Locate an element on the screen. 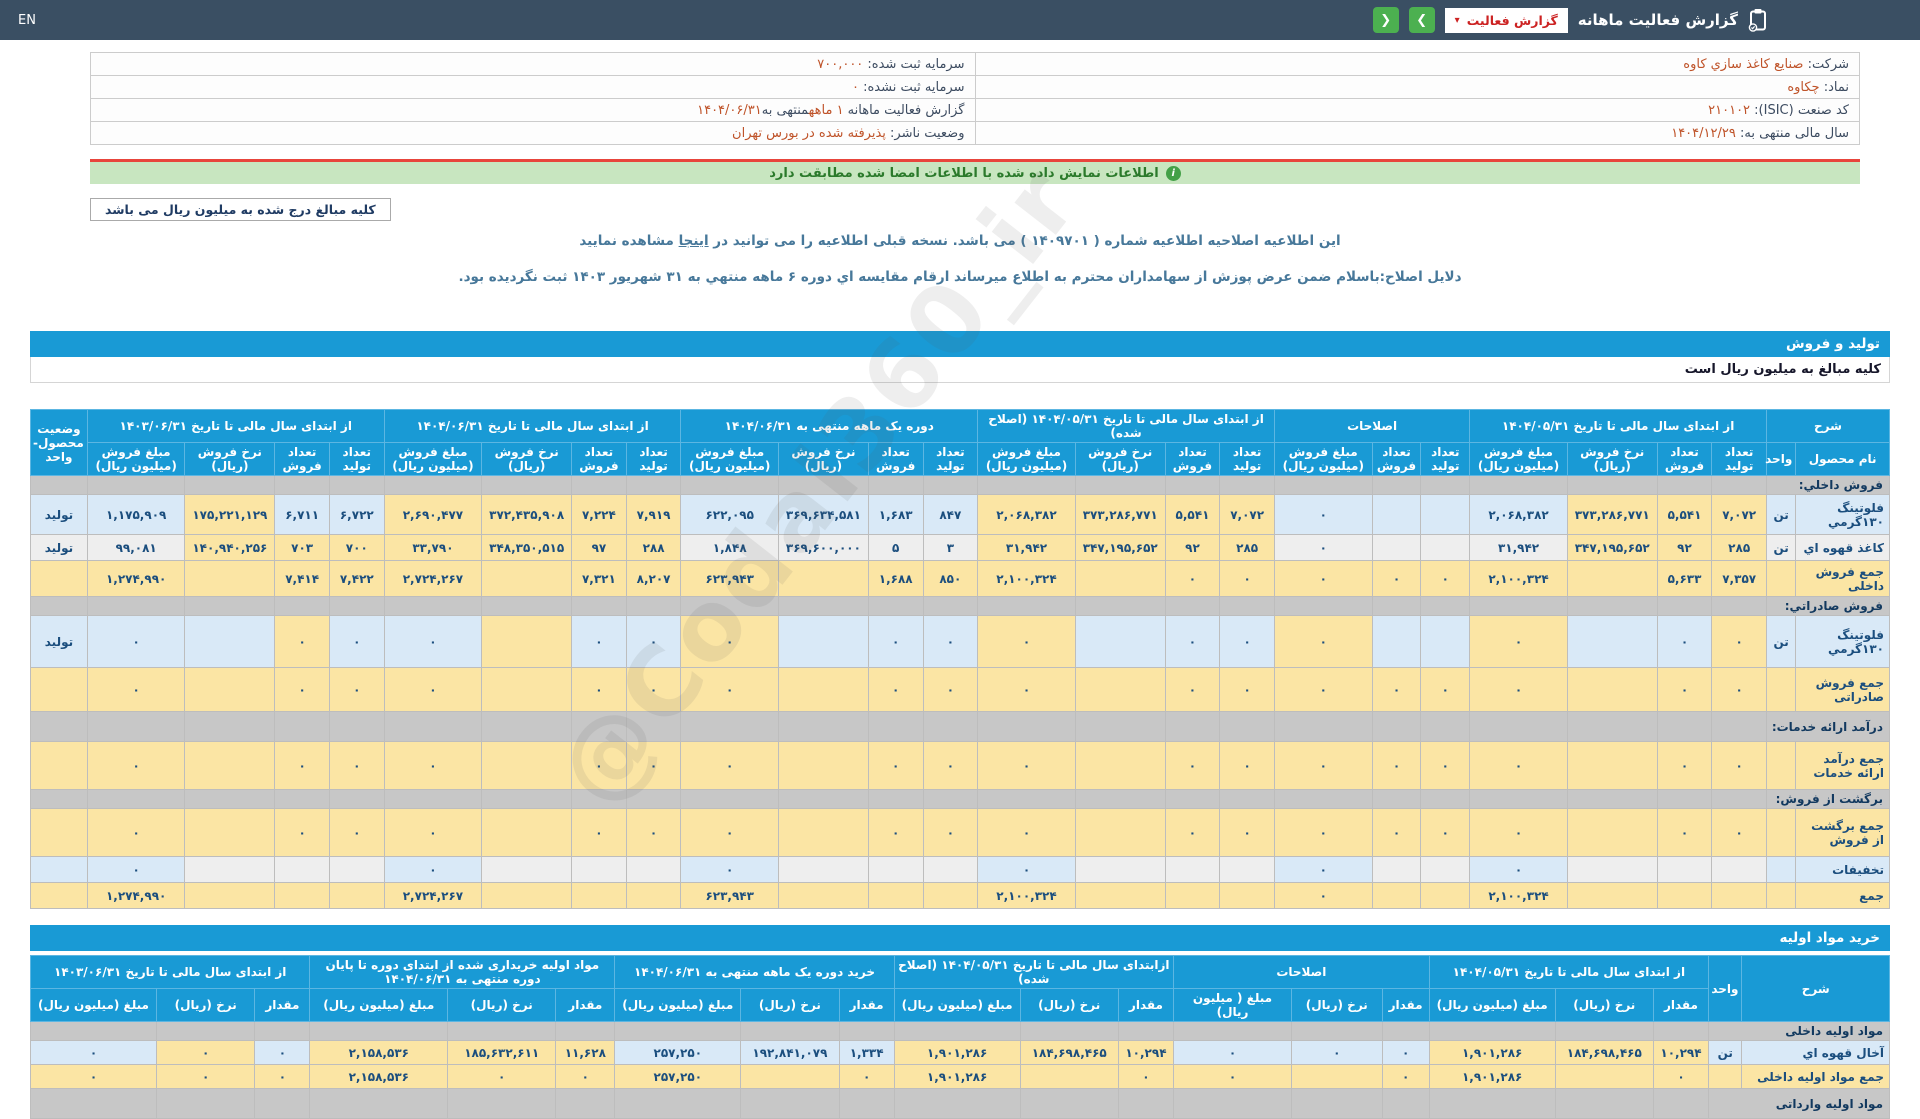  table-row: فلوتینگ ۱۳۰گرمي تن ۰ ۰ ۰ ۰ ۰ ۰ ۰ ۰ ۰ ۰ ۰ ۰ ۰ ۰ ۰ ۰ تولید is located at coordinates (960, 641).